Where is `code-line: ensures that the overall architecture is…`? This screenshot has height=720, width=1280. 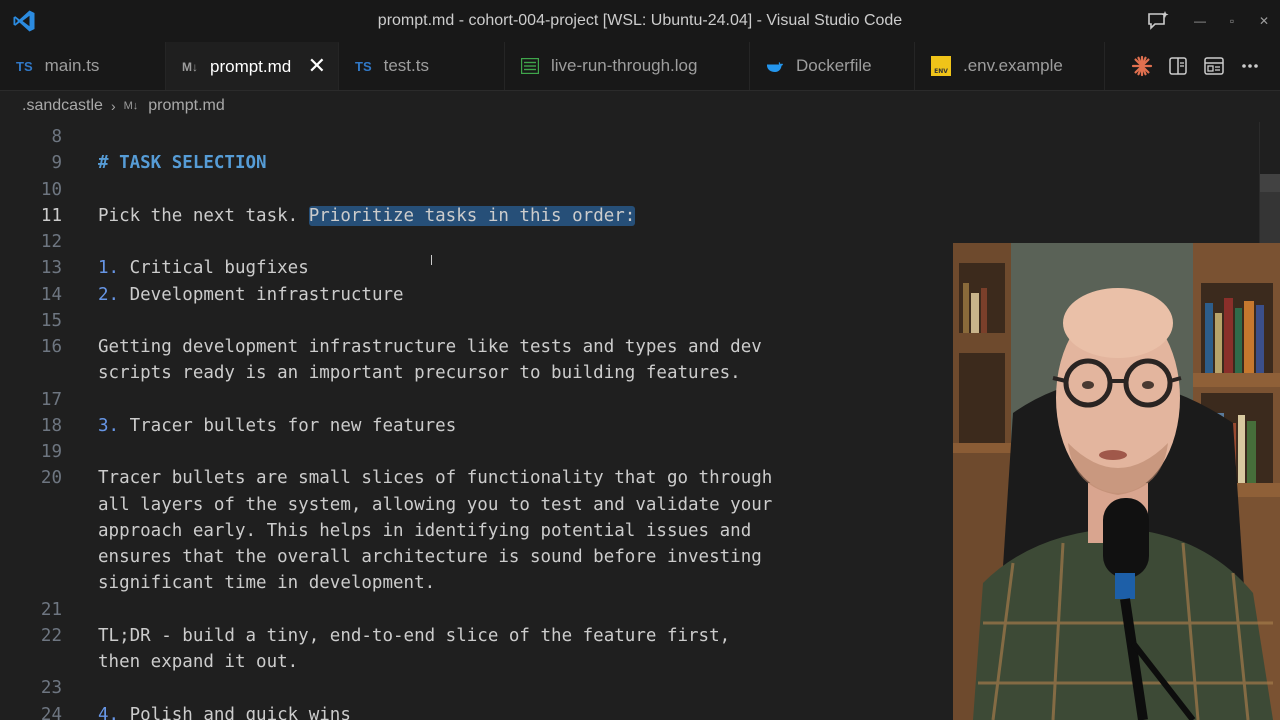
code-line: ensures that the overall architecture is… is located at coordinates (470, 557).